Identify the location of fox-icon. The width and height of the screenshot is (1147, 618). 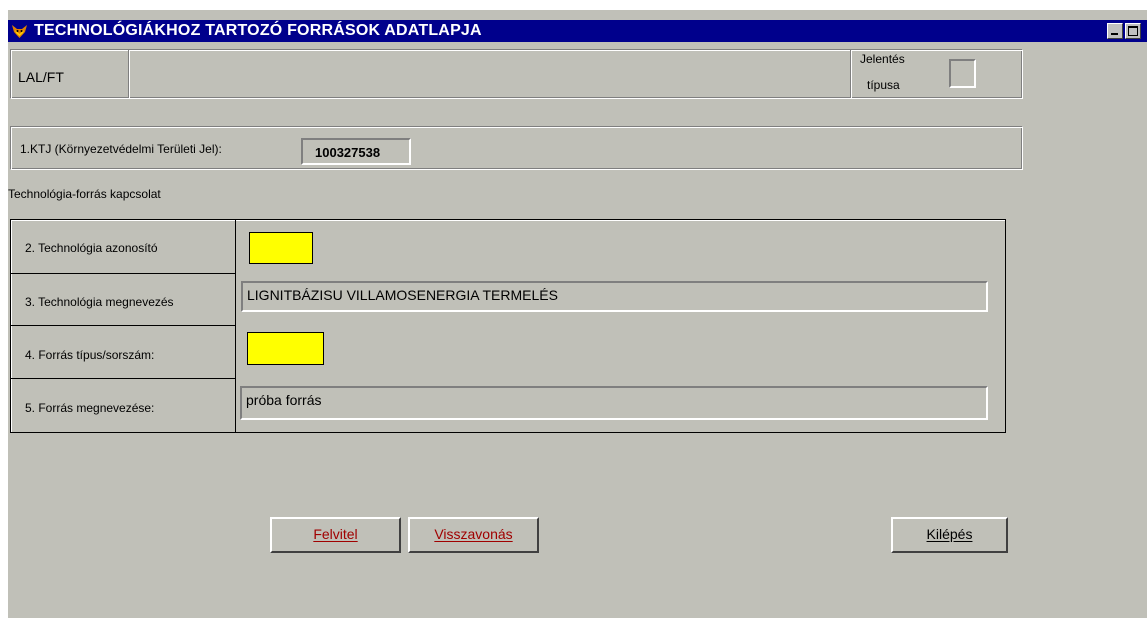
(19, 31).